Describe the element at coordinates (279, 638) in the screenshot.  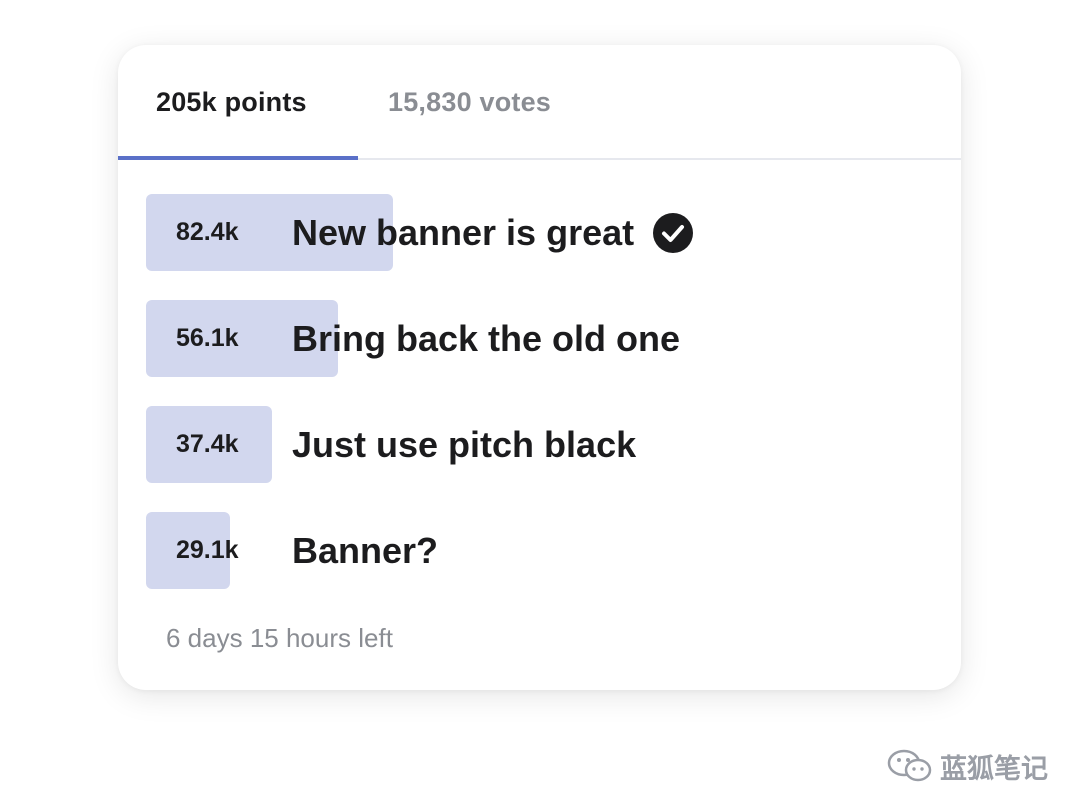
I see `time-remaining: 6 days 15 hours left` at that location.